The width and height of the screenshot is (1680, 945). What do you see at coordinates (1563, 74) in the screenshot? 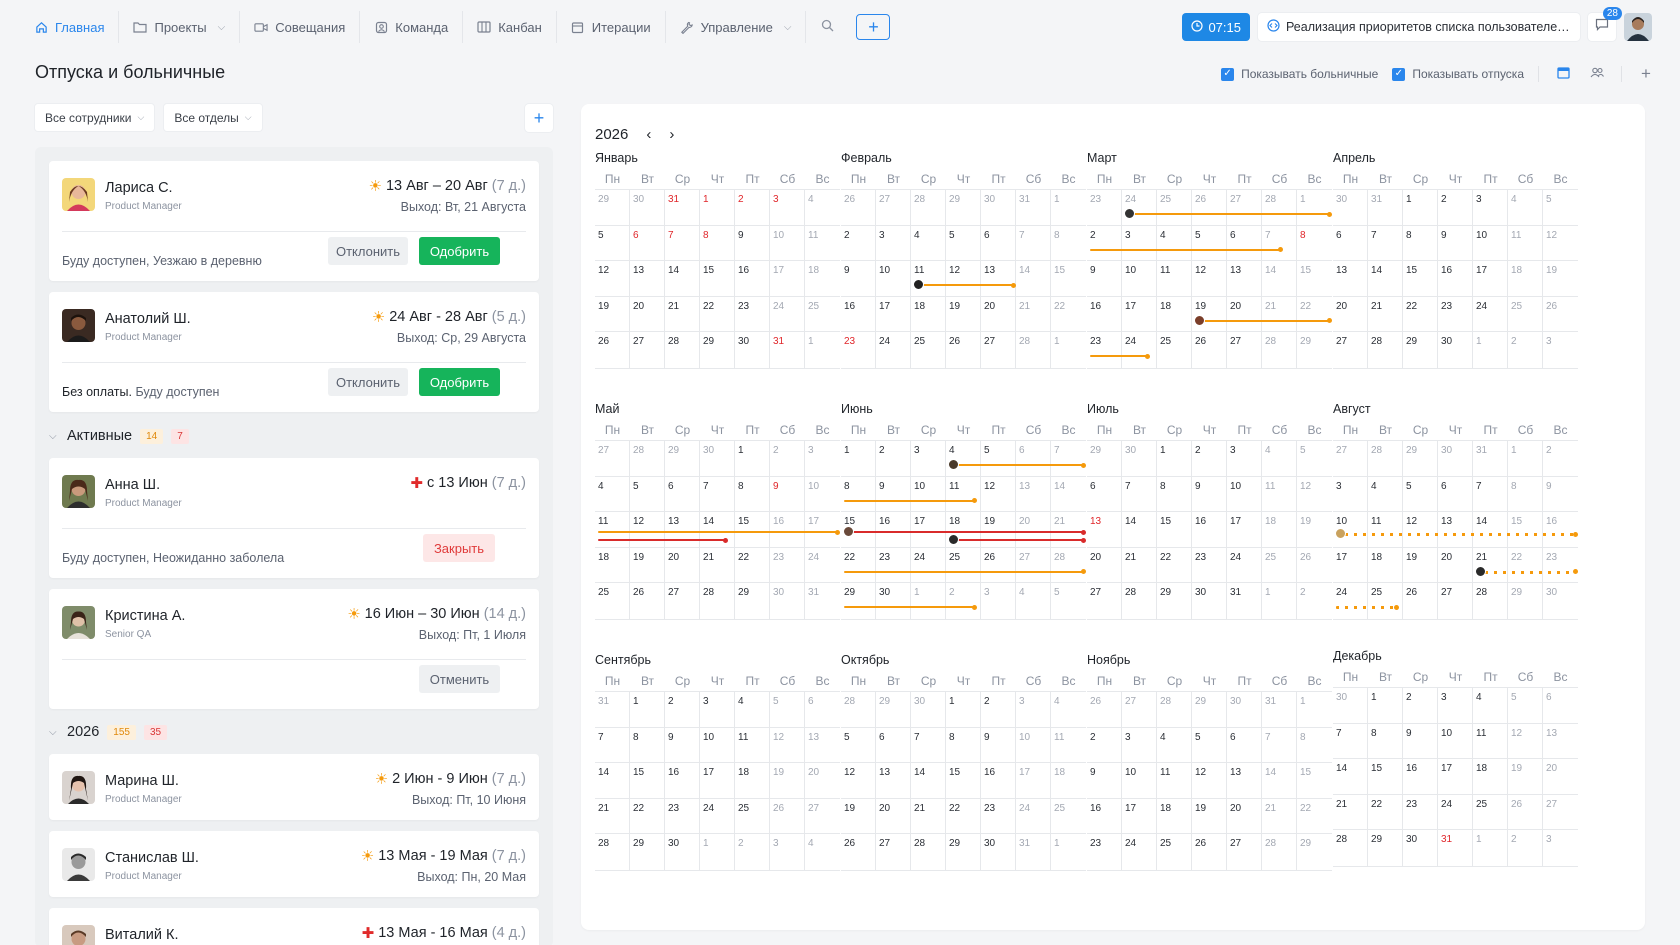
I see `calendar-view-button` at bounding box center [1563, 74].